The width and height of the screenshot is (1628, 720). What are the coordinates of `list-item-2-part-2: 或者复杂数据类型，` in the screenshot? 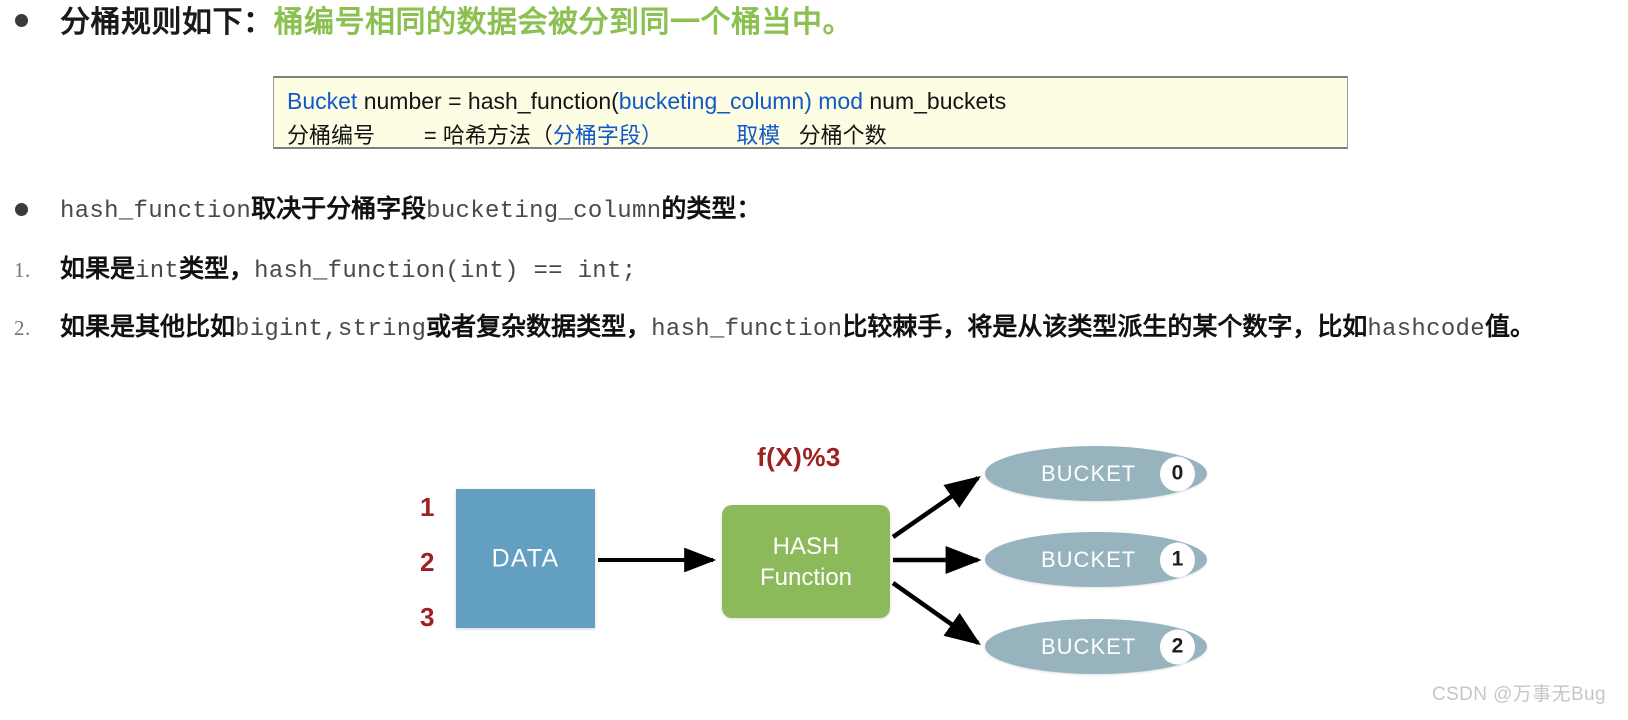 It's located at (539, 327).